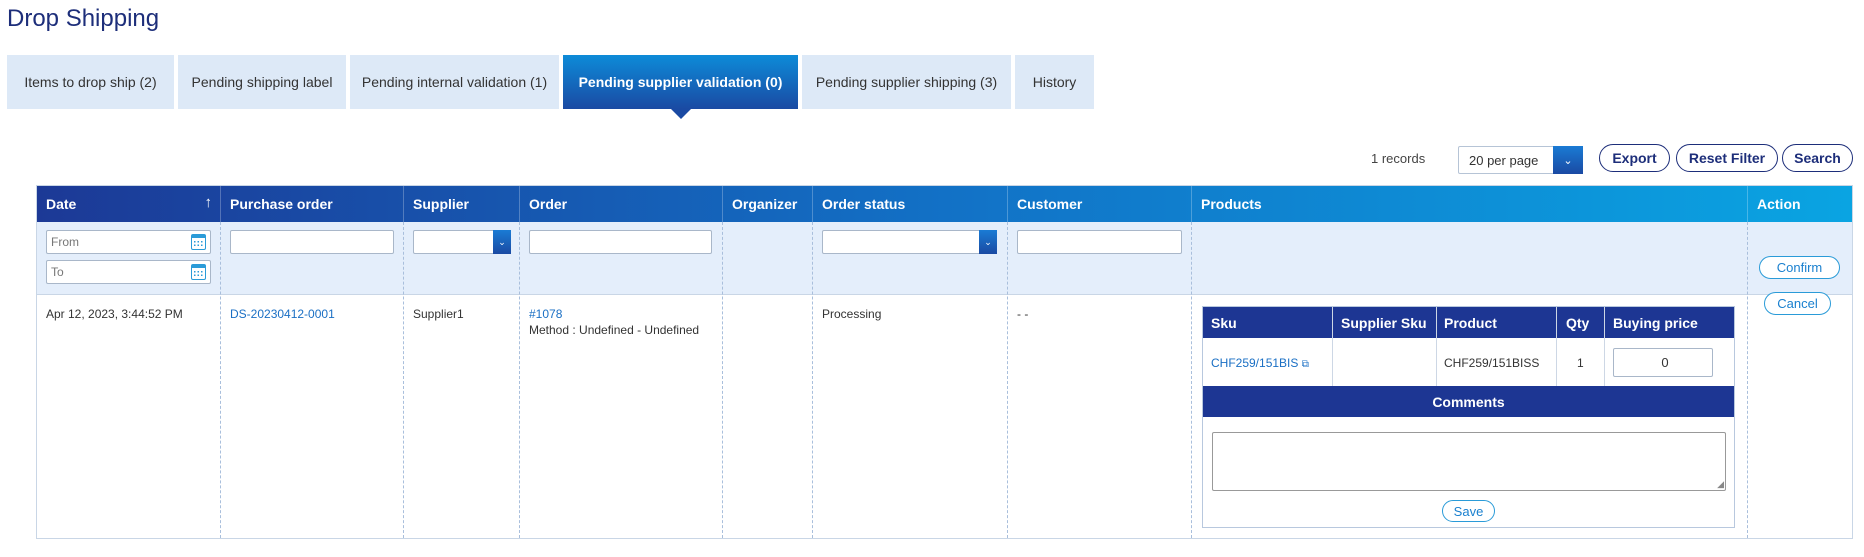  What do you see at coordinates (1468, 511) in the screenshot?
I see `save-comments-button: Save` at bounding box center [1468, 511].